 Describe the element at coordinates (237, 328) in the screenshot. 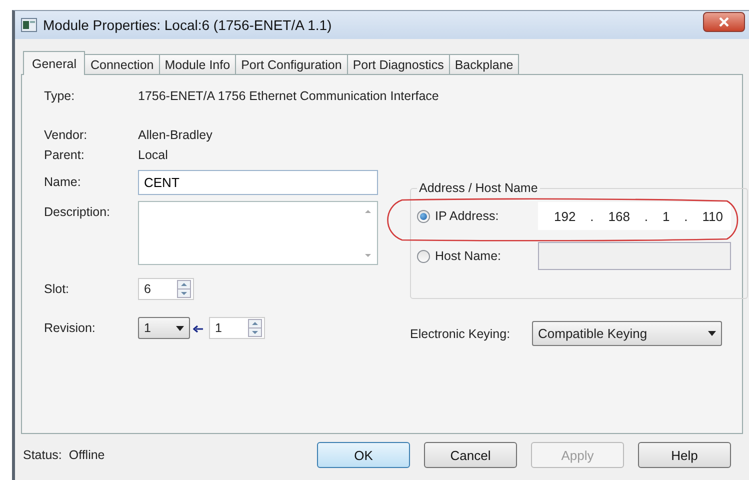

I see `minor-revision-spinner: 1` at that location.